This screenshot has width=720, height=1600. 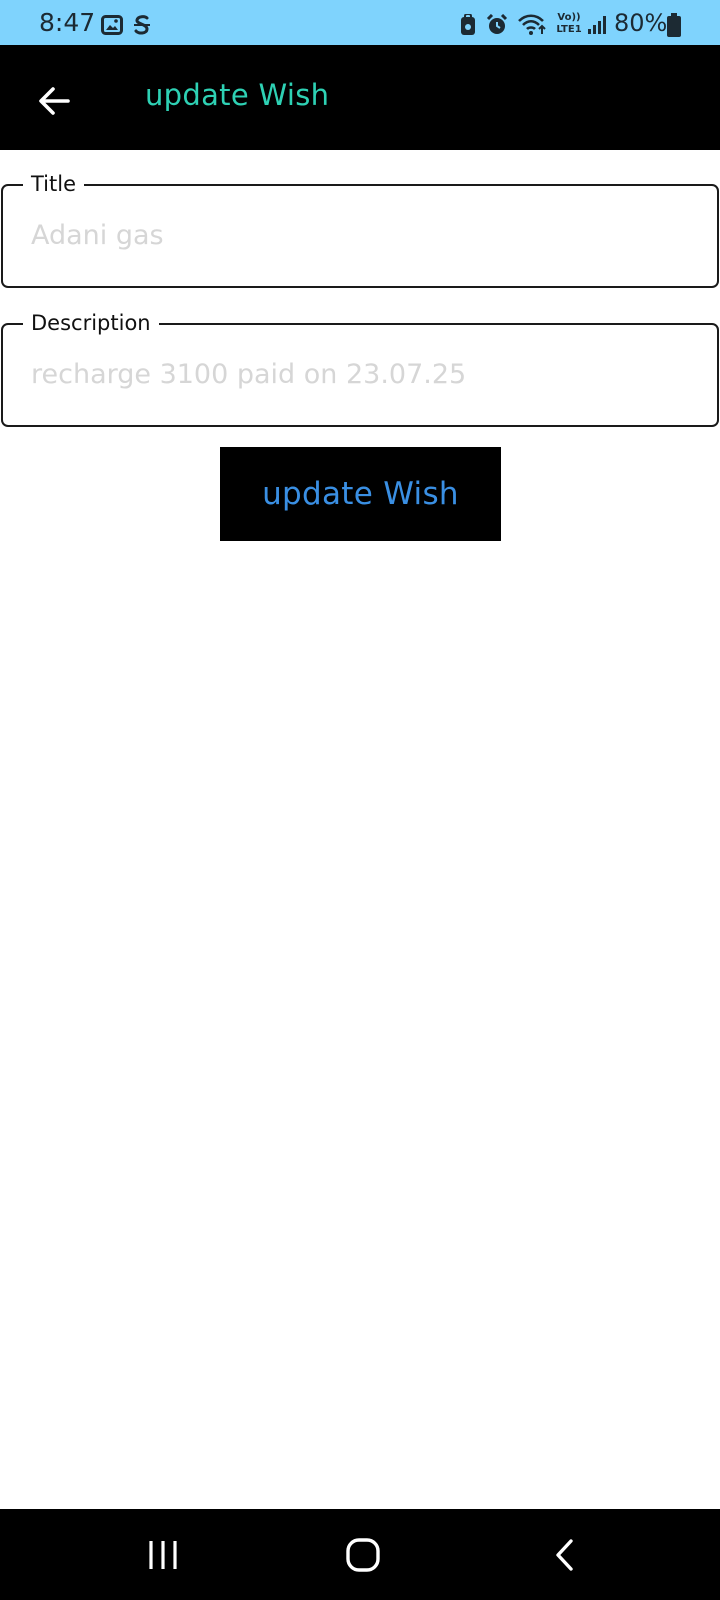 What do you see at coordinates (97, 235) in the screenshot?
I see `title-field-value: Adani gas` at bounding box center [97, 235].